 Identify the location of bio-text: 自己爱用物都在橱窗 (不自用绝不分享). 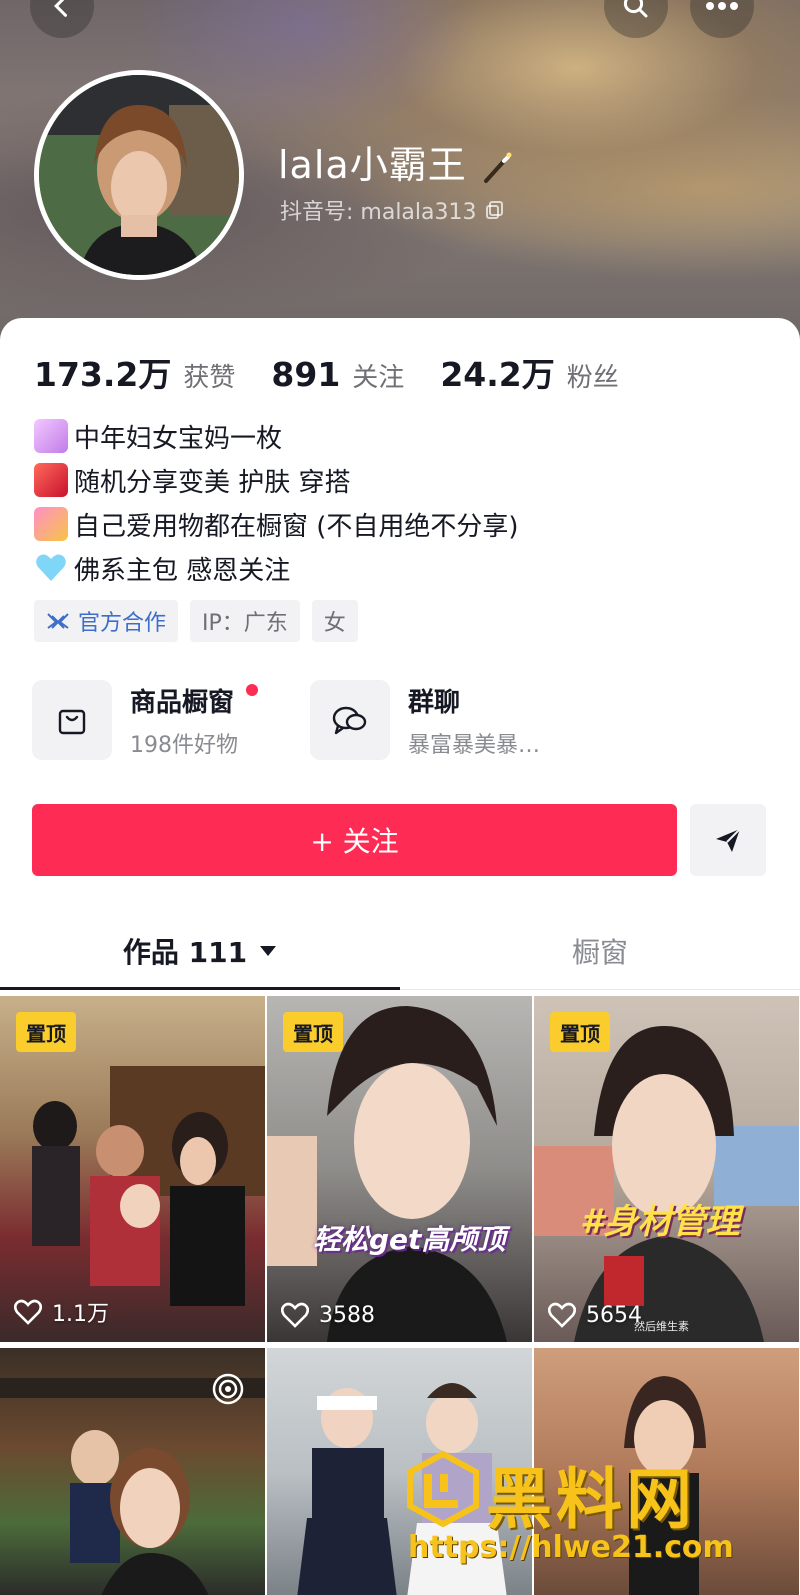
(296, 526).